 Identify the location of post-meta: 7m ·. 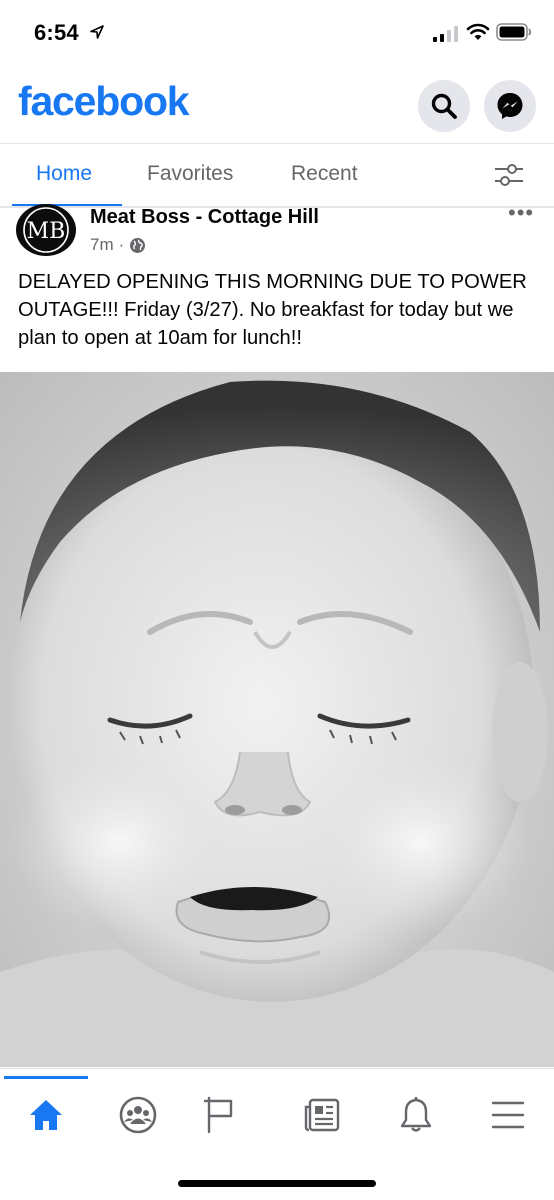
(118, 245).